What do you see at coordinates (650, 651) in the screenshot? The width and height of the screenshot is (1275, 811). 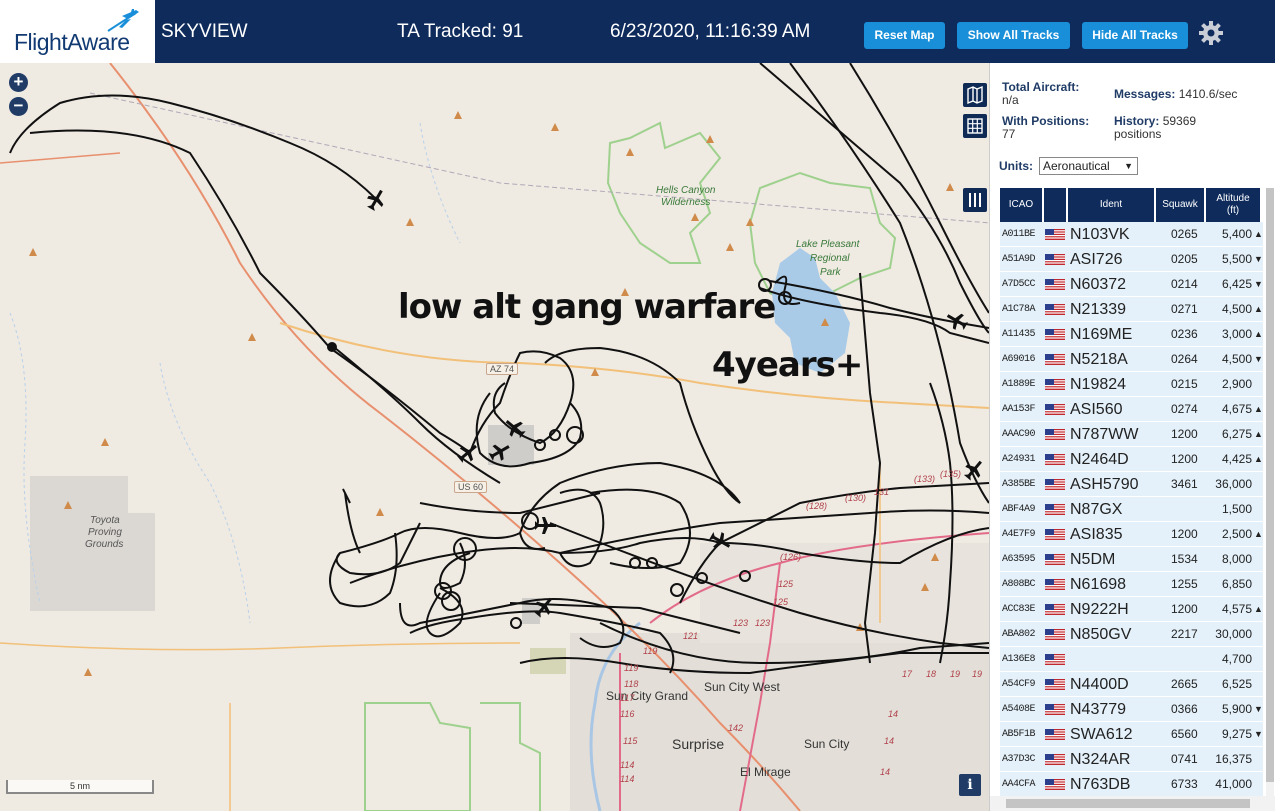 I see `road-label: 119` at bounding box center [650, 651].